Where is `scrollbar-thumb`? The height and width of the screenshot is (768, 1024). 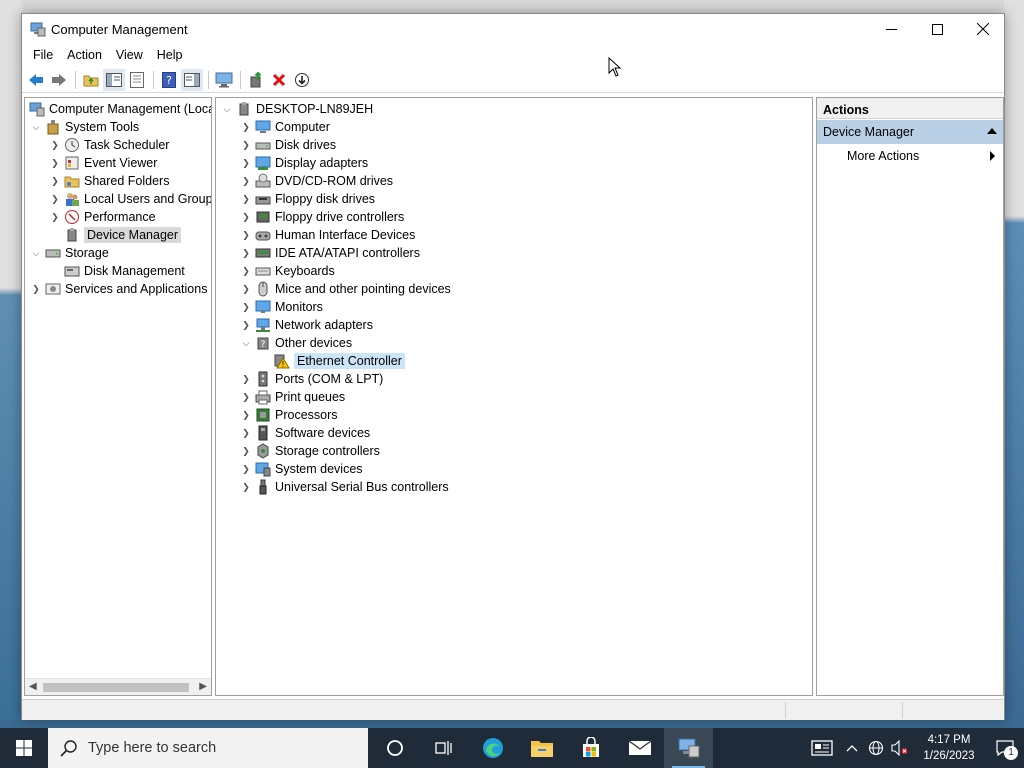 scrollbar-thumb is located at coordinates (116, 687).